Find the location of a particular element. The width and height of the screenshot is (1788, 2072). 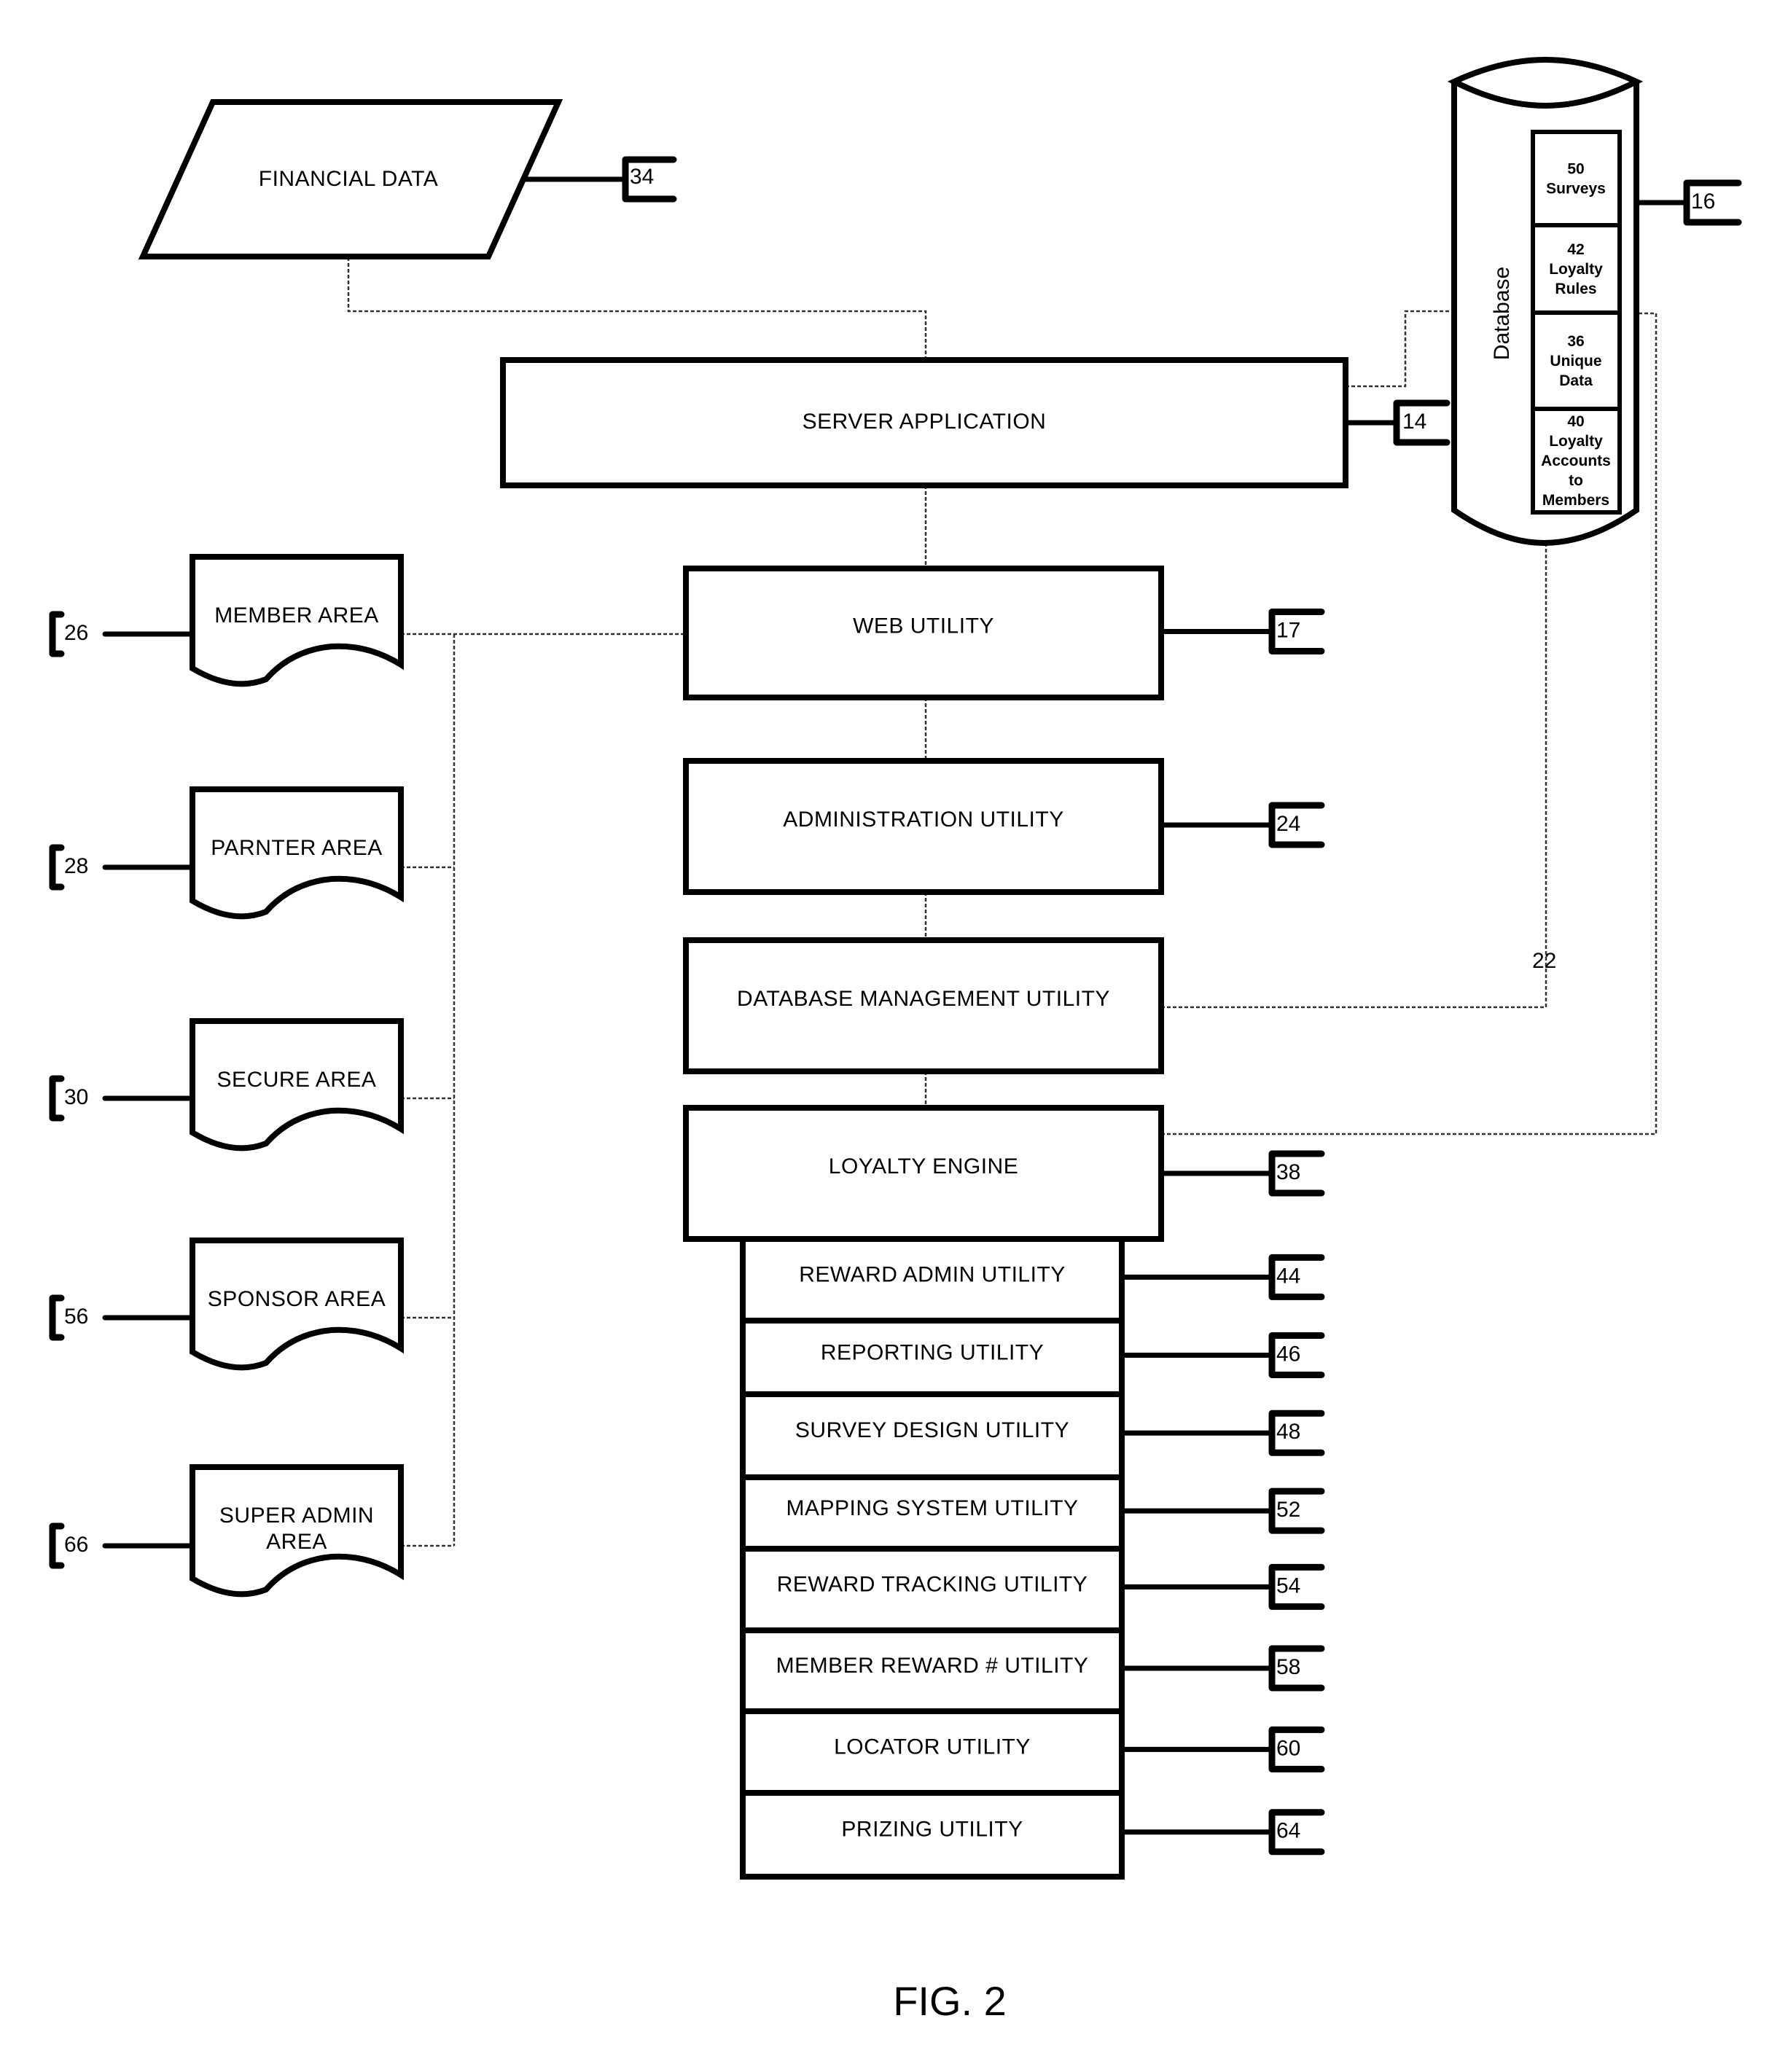

engine-utility-label: REPORTING UTILITY is located at coordinates (933, 1352).